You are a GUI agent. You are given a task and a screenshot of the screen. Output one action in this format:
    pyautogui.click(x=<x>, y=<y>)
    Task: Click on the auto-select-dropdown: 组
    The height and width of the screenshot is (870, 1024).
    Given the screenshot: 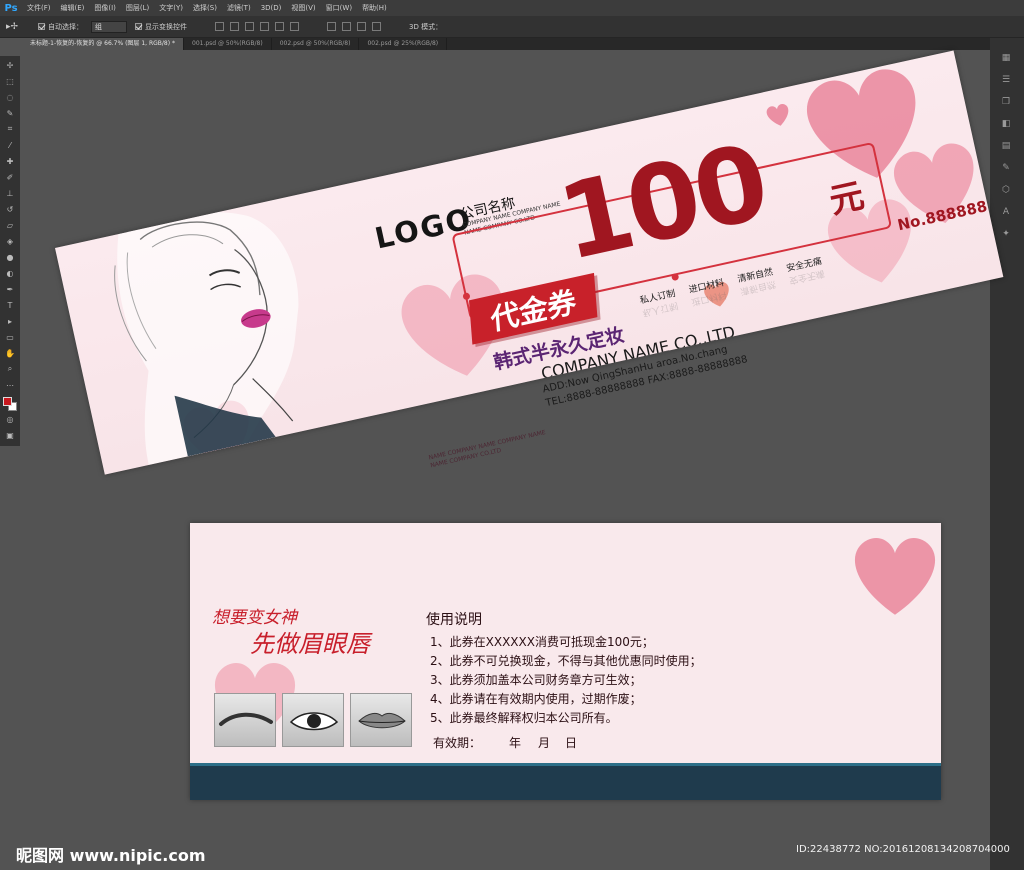 What is the action you would take?
    pyautogui.click(x=109, y=26)
    